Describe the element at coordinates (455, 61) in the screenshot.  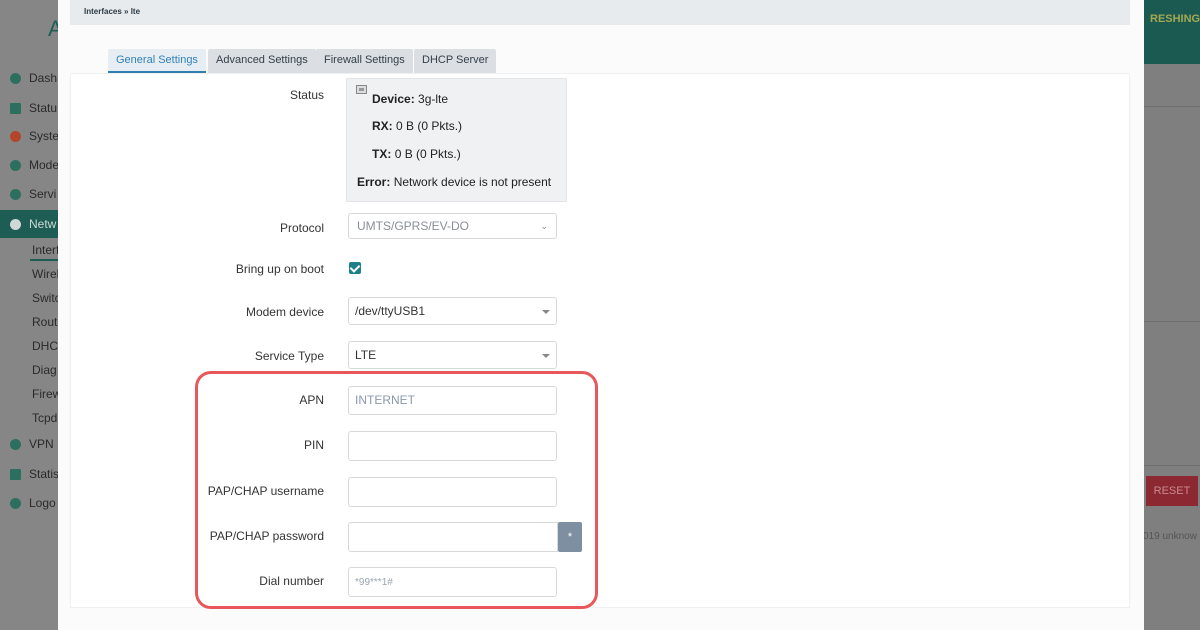
I see `tab-dhcp-server: DHCP Server` at that location.